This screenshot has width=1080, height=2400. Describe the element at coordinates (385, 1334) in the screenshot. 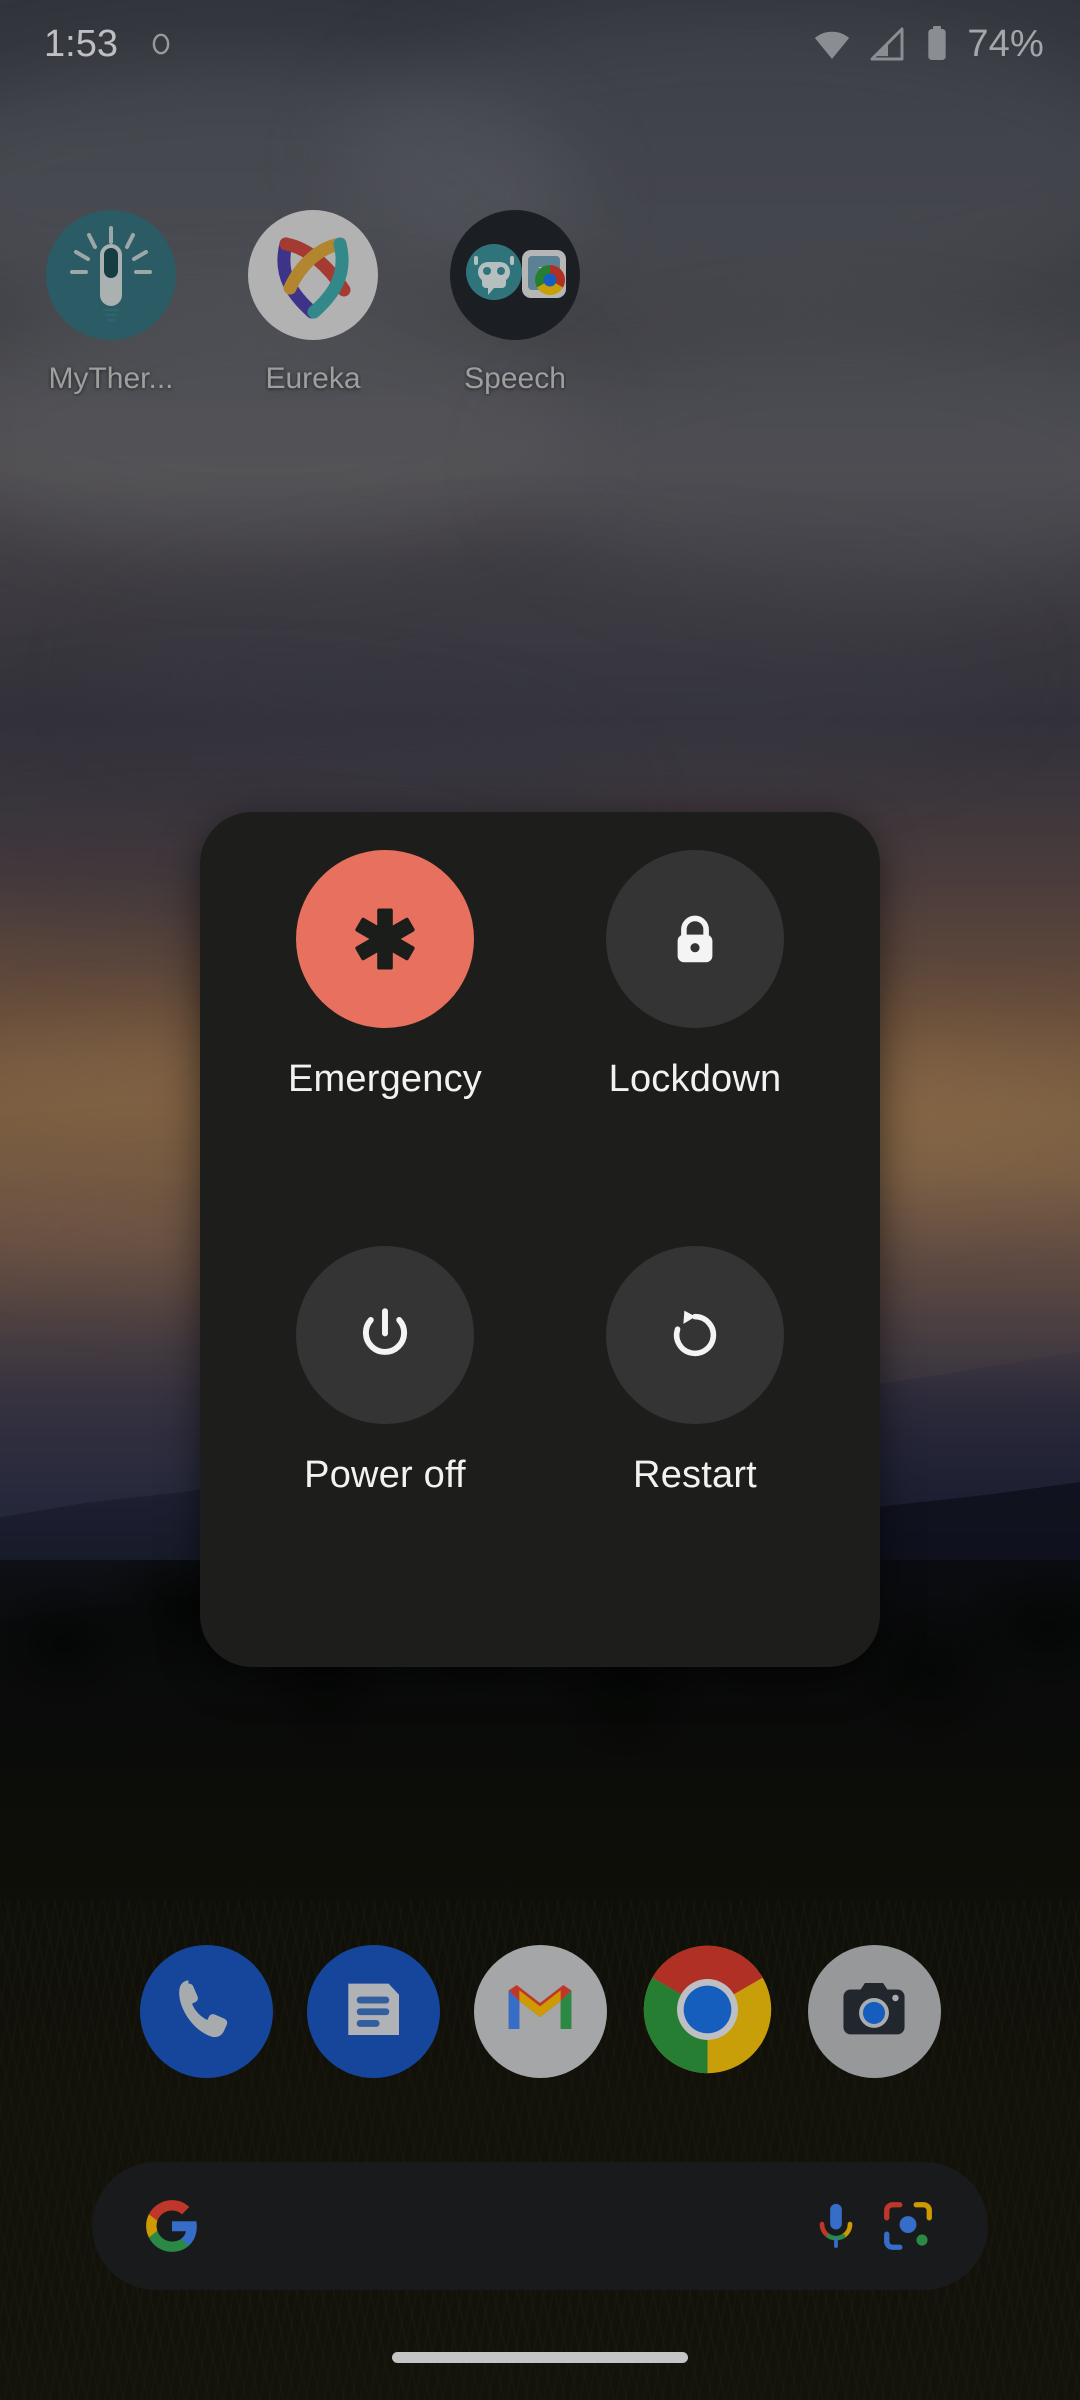

I see `power-icon` at that location.